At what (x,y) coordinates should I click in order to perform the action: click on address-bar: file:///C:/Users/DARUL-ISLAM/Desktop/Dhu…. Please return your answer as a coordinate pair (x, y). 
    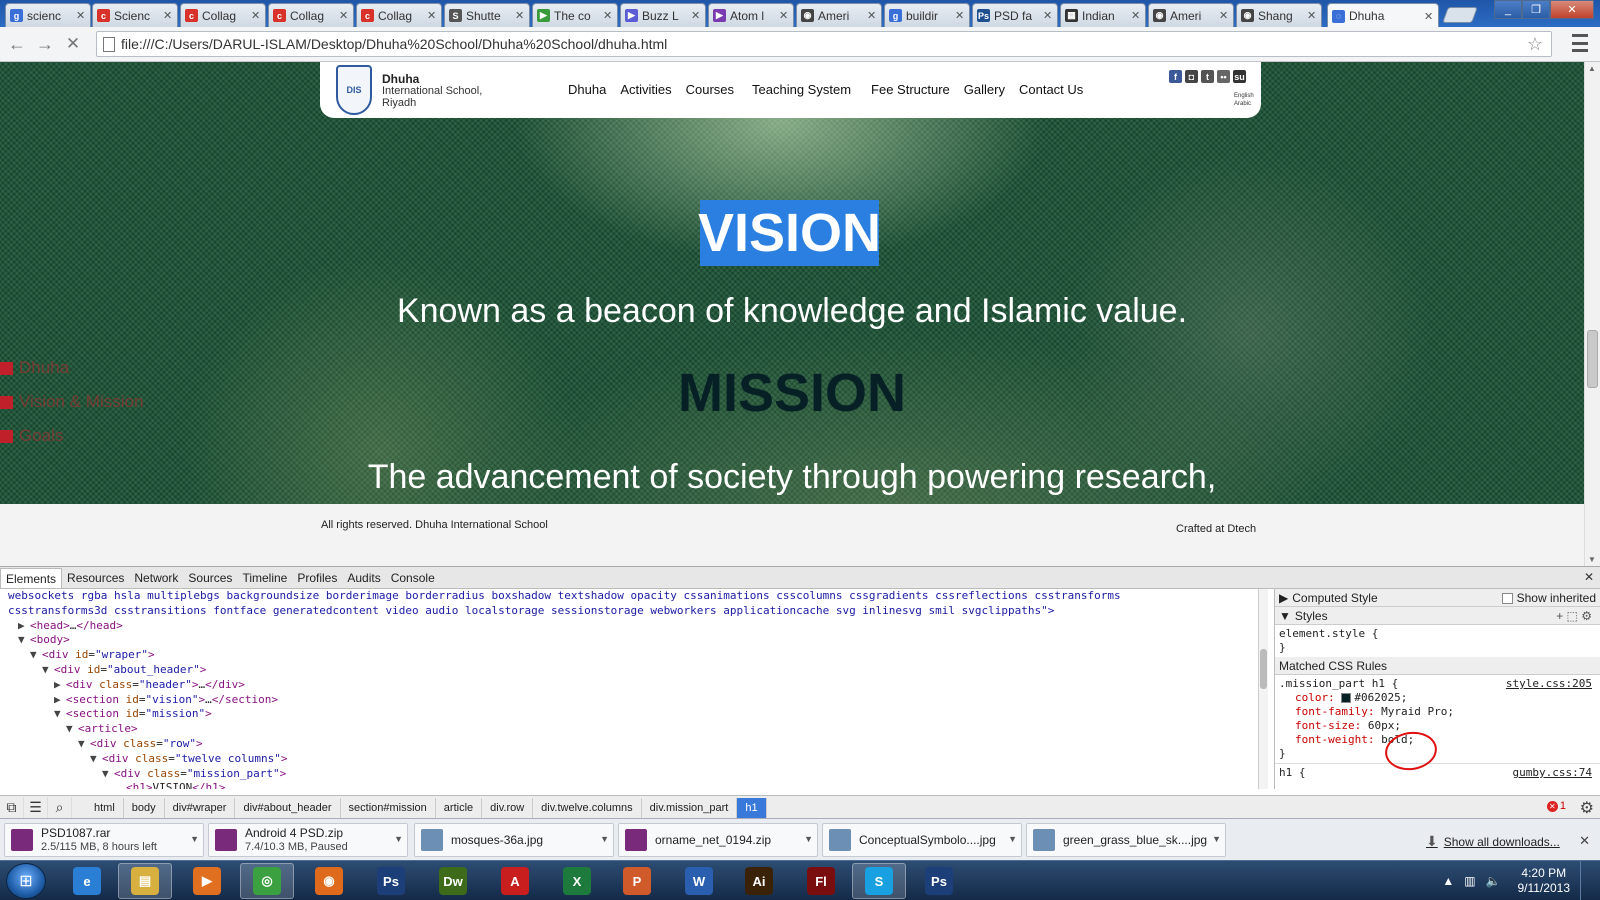
    Looking at the image, I should click on (824, 44).